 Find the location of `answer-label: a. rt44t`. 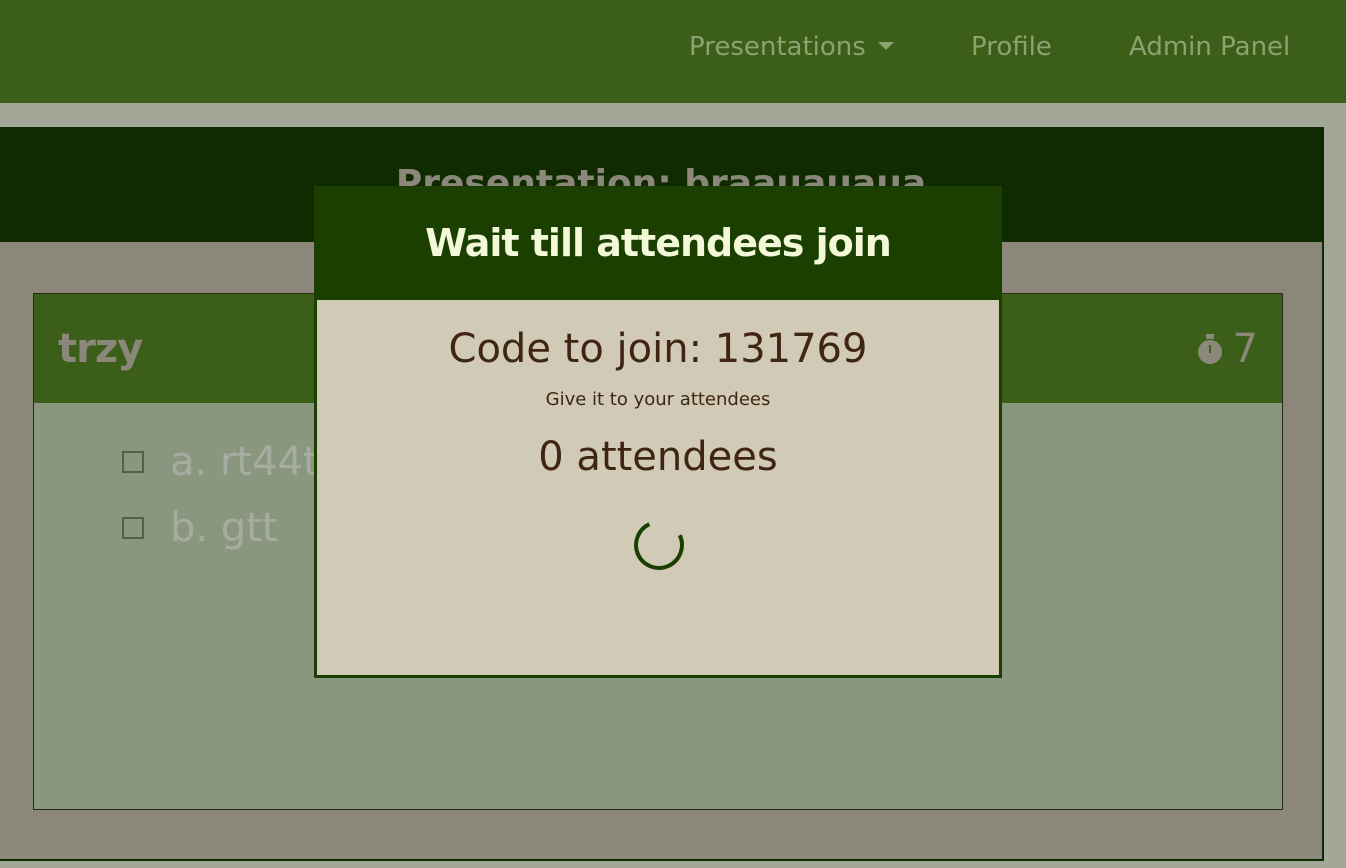

answer-label: a. rt44t is located at coordinates (244, 462).